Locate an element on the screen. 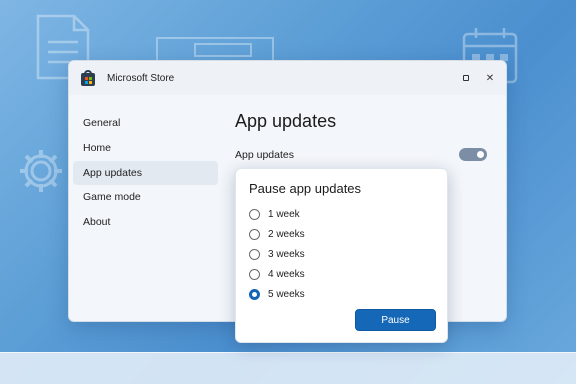 Image resolution: width=576 pixels, height=384 pixels. store-bag-icon is located at coordinates (88, 78).